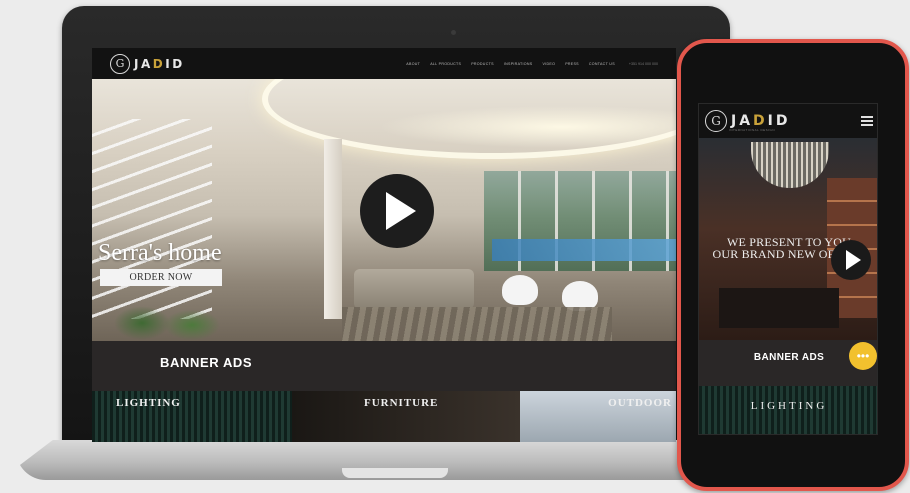 The image size is (910, 493). What do you see at coordinates (395, 473) in the screenshot?
I see `laptop-notch` at bounding box center [395, 473].